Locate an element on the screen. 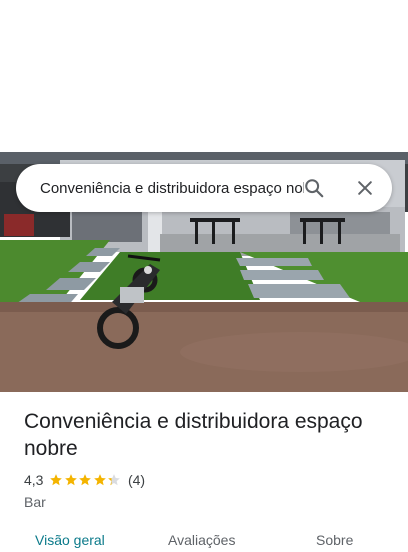  search-input is located at coordinates (172, 188).